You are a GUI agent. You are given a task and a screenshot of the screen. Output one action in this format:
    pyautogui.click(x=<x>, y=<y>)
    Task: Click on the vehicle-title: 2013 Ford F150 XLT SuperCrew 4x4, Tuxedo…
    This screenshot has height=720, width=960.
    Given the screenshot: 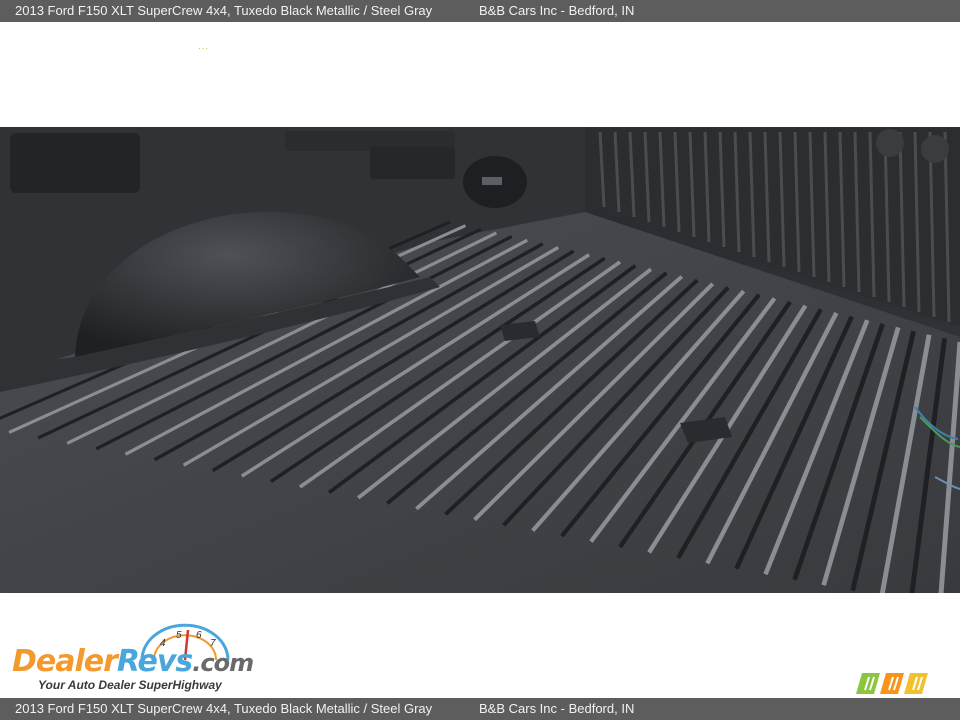 What is the action you would take?
    pyautogui.click(x=224, y=10)
    